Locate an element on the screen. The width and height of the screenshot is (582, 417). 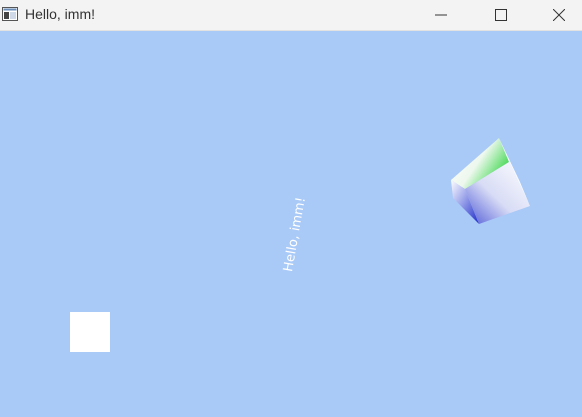
maximize-button is located at coordinates (501, 15).